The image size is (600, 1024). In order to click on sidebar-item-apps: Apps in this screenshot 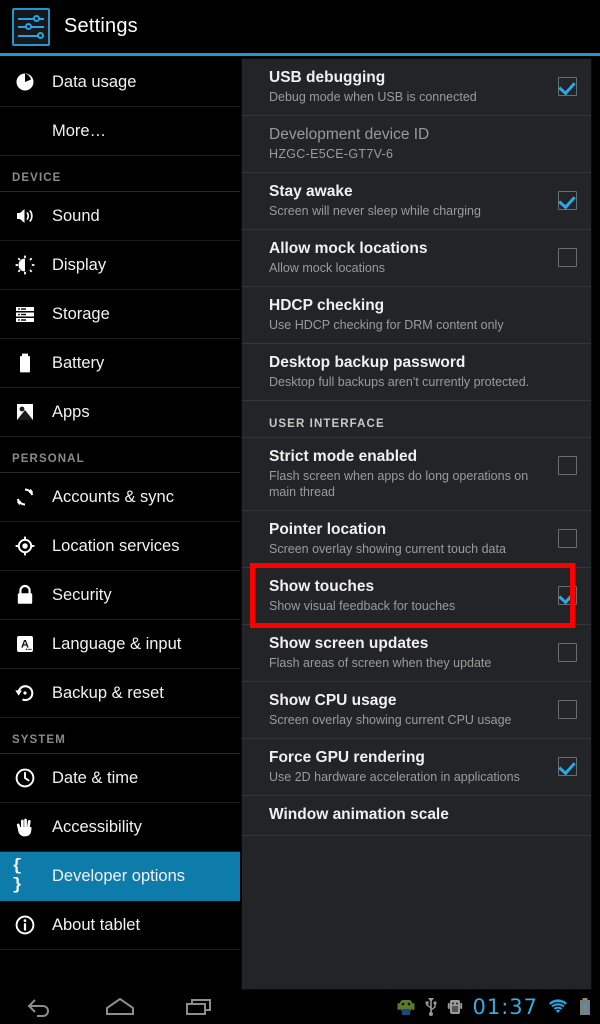, I will do `click(120, 412)`.